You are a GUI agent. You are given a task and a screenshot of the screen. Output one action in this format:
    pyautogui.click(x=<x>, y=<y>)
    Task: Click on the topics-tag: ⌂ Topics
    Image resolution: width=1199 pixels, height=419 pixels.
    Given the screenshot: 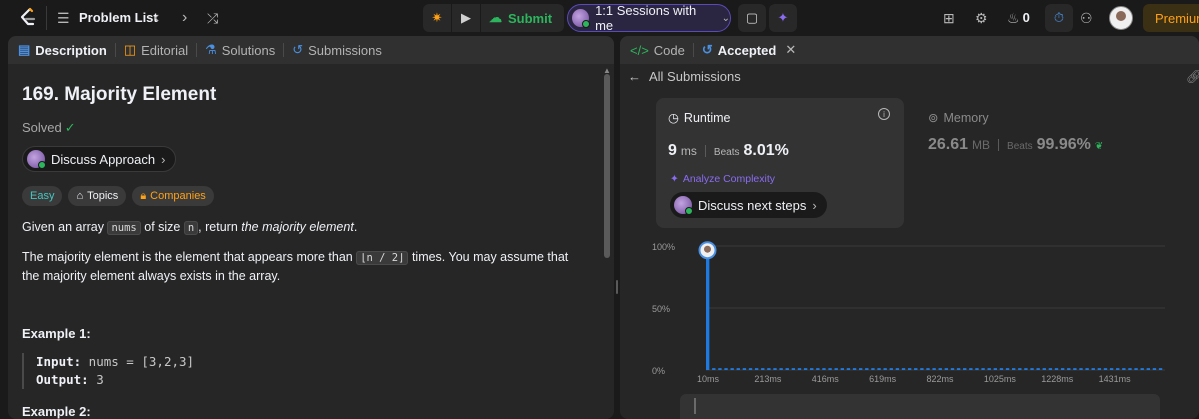 What is the action you would take?
    pyautogui.click(x=97, y=196)
    